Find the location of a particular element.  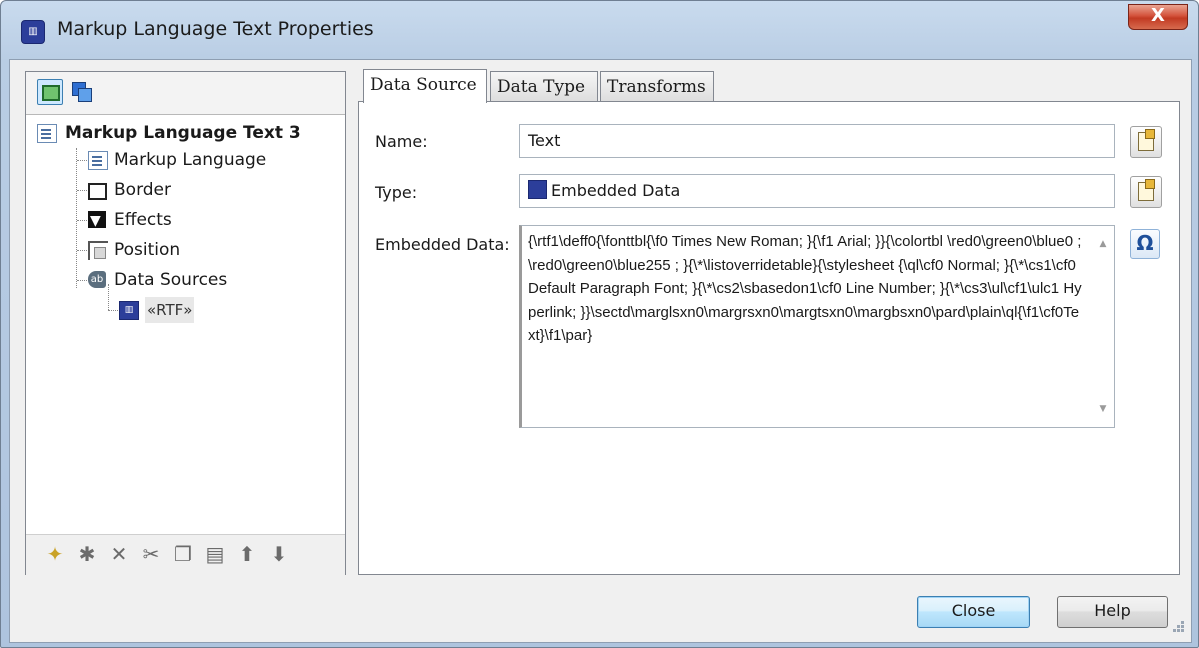

window-close-button: X is located at coordinates (1158, 17).